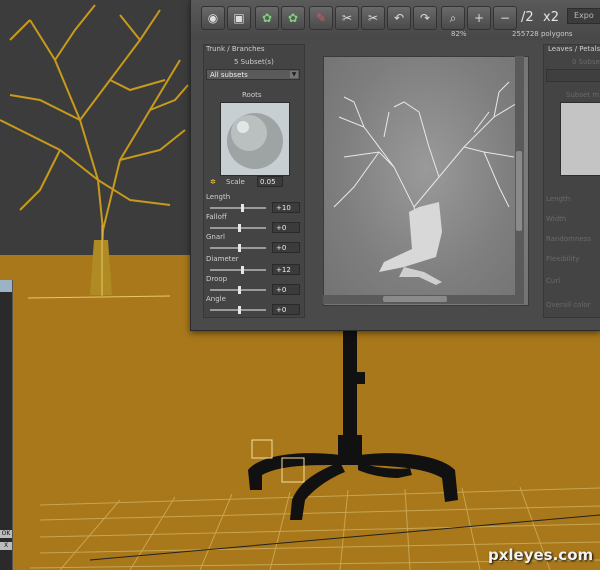  Describe the element at coordinates (553, 281) in the screenshot. I see `param-label: Curl` at that location.